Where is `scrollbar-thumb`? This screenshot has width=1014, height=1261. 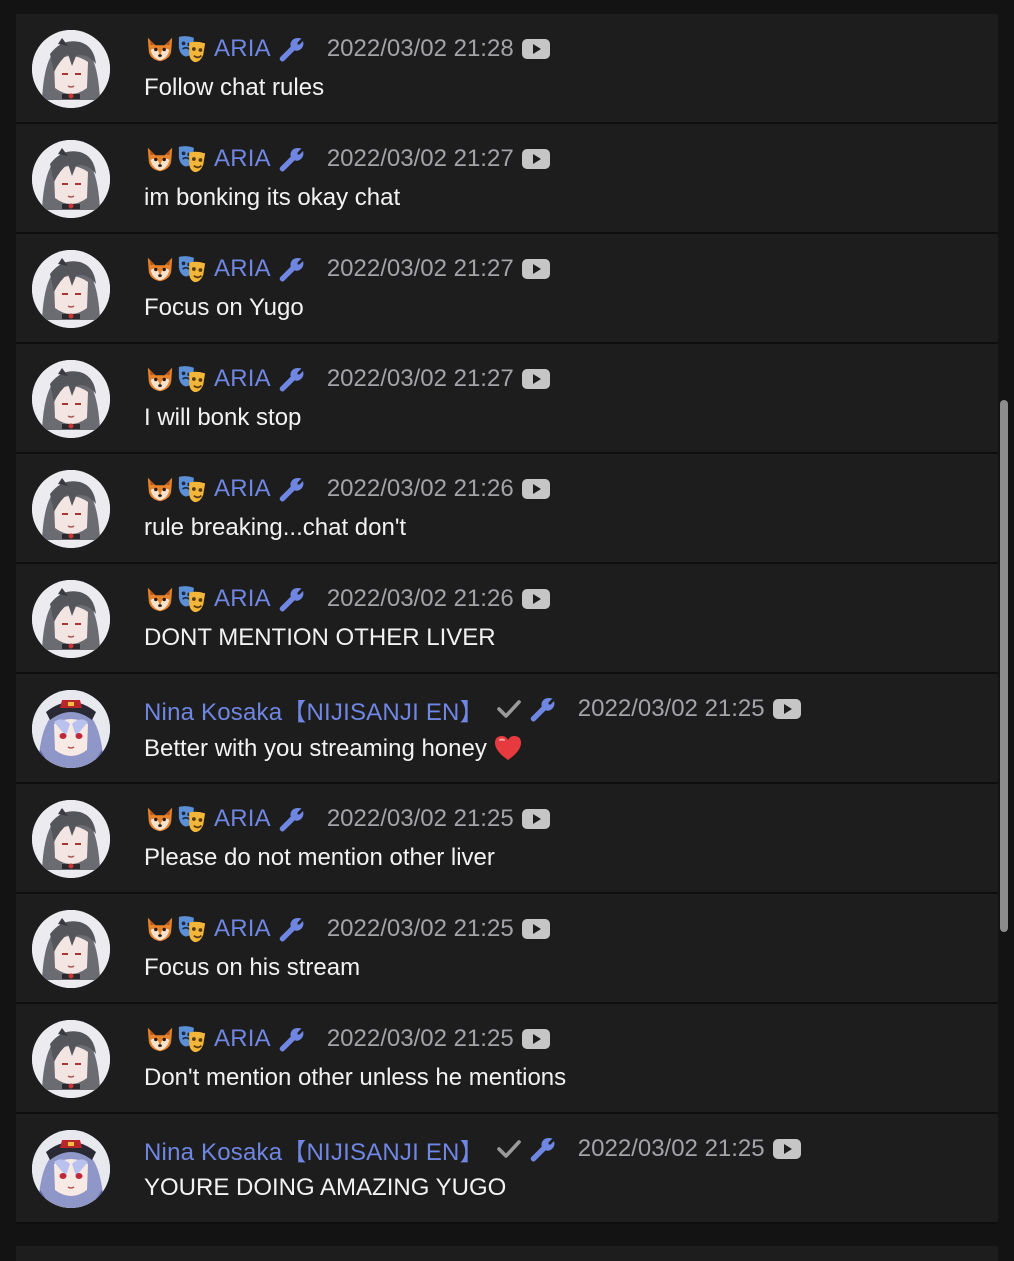 scrollbar-thumb is located at coordinates (1004, 666).